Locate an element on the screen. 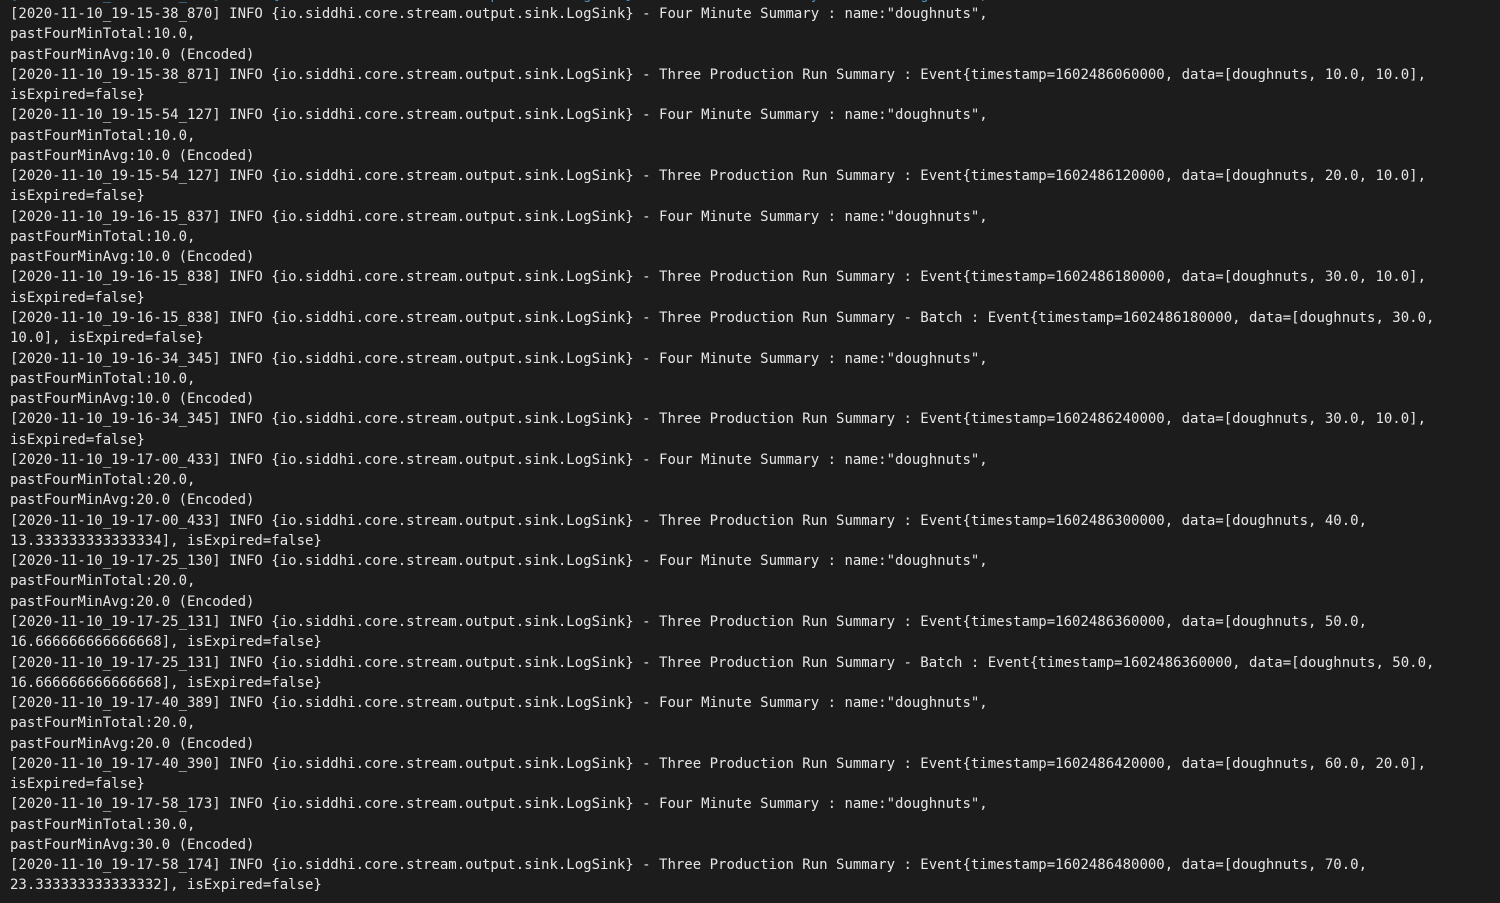 The height and width of the screenshot is (903, 1500). log-line: 13.333333333333334], isExpired=false} is located at coordinates (166, 540).